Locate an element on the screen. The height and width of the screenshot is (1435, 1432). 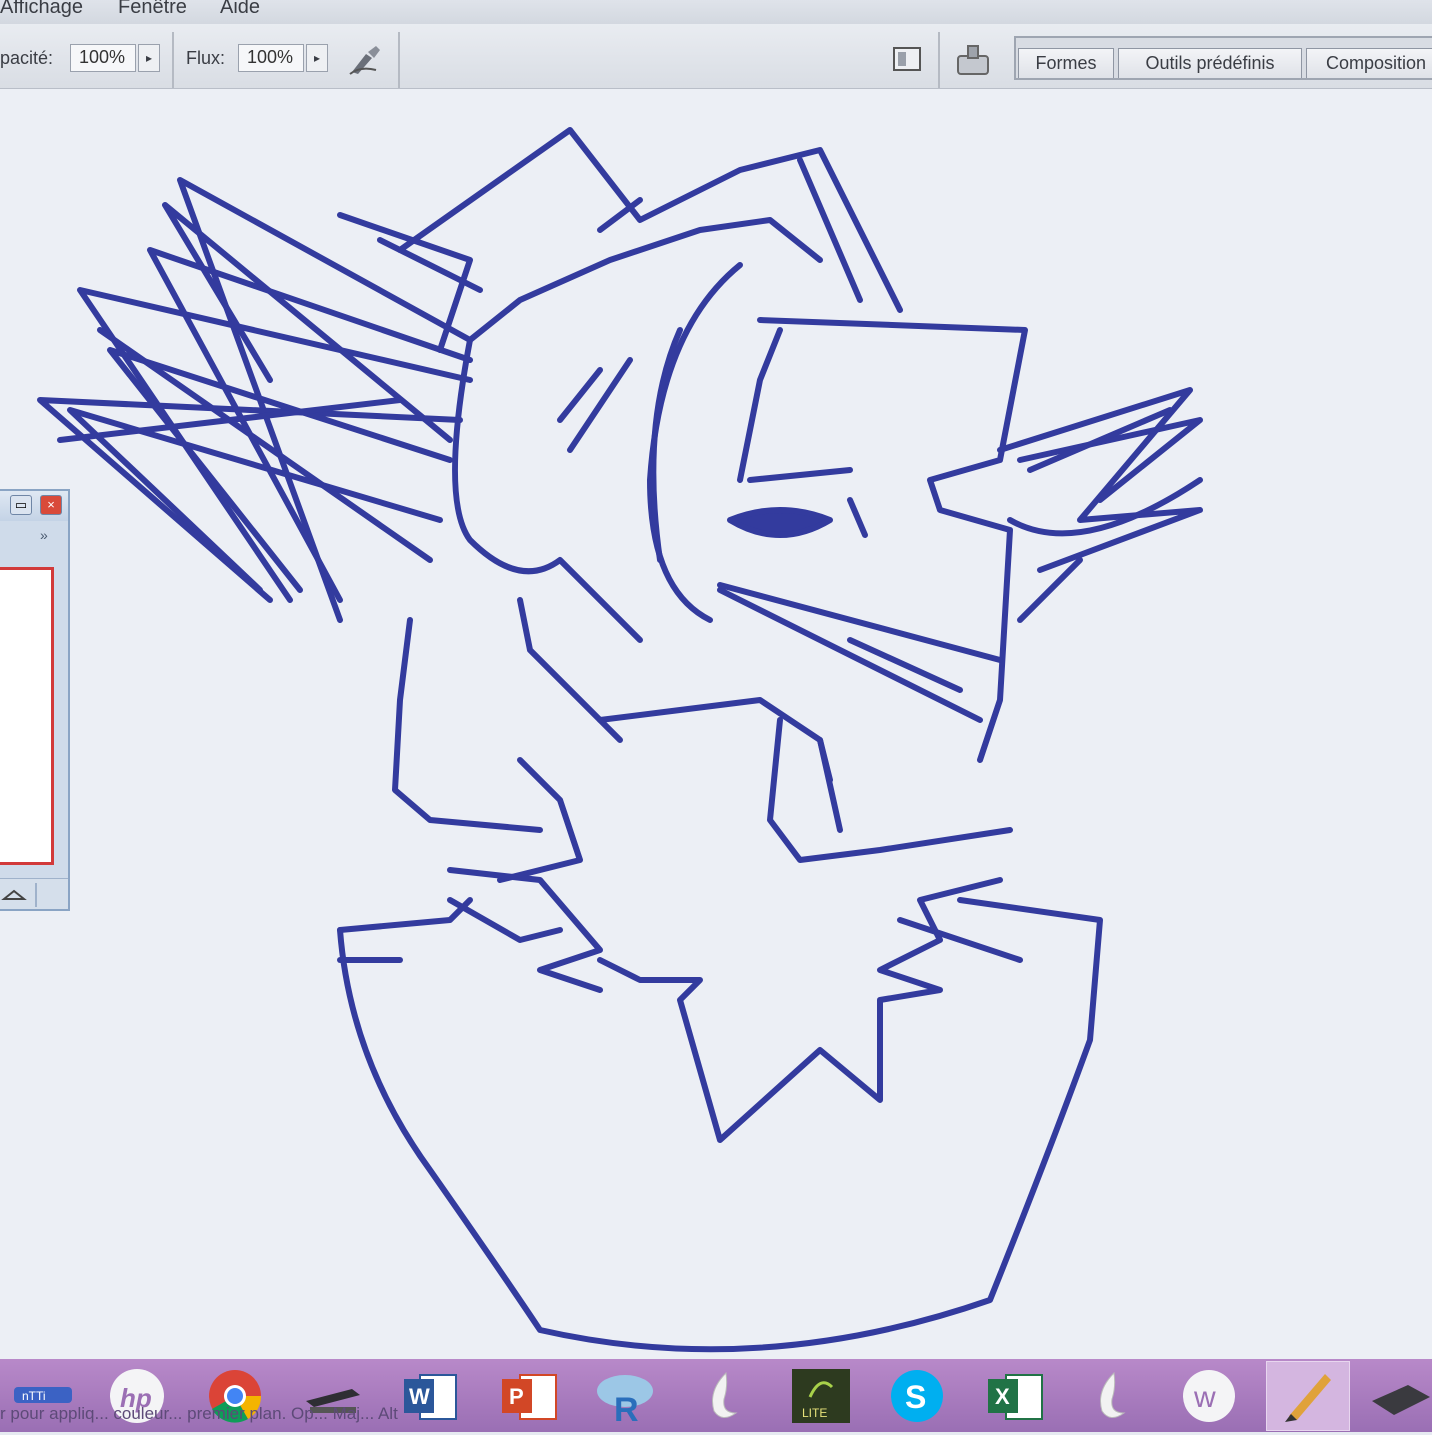
svg-text: S is located at coordinates (915, 1397).